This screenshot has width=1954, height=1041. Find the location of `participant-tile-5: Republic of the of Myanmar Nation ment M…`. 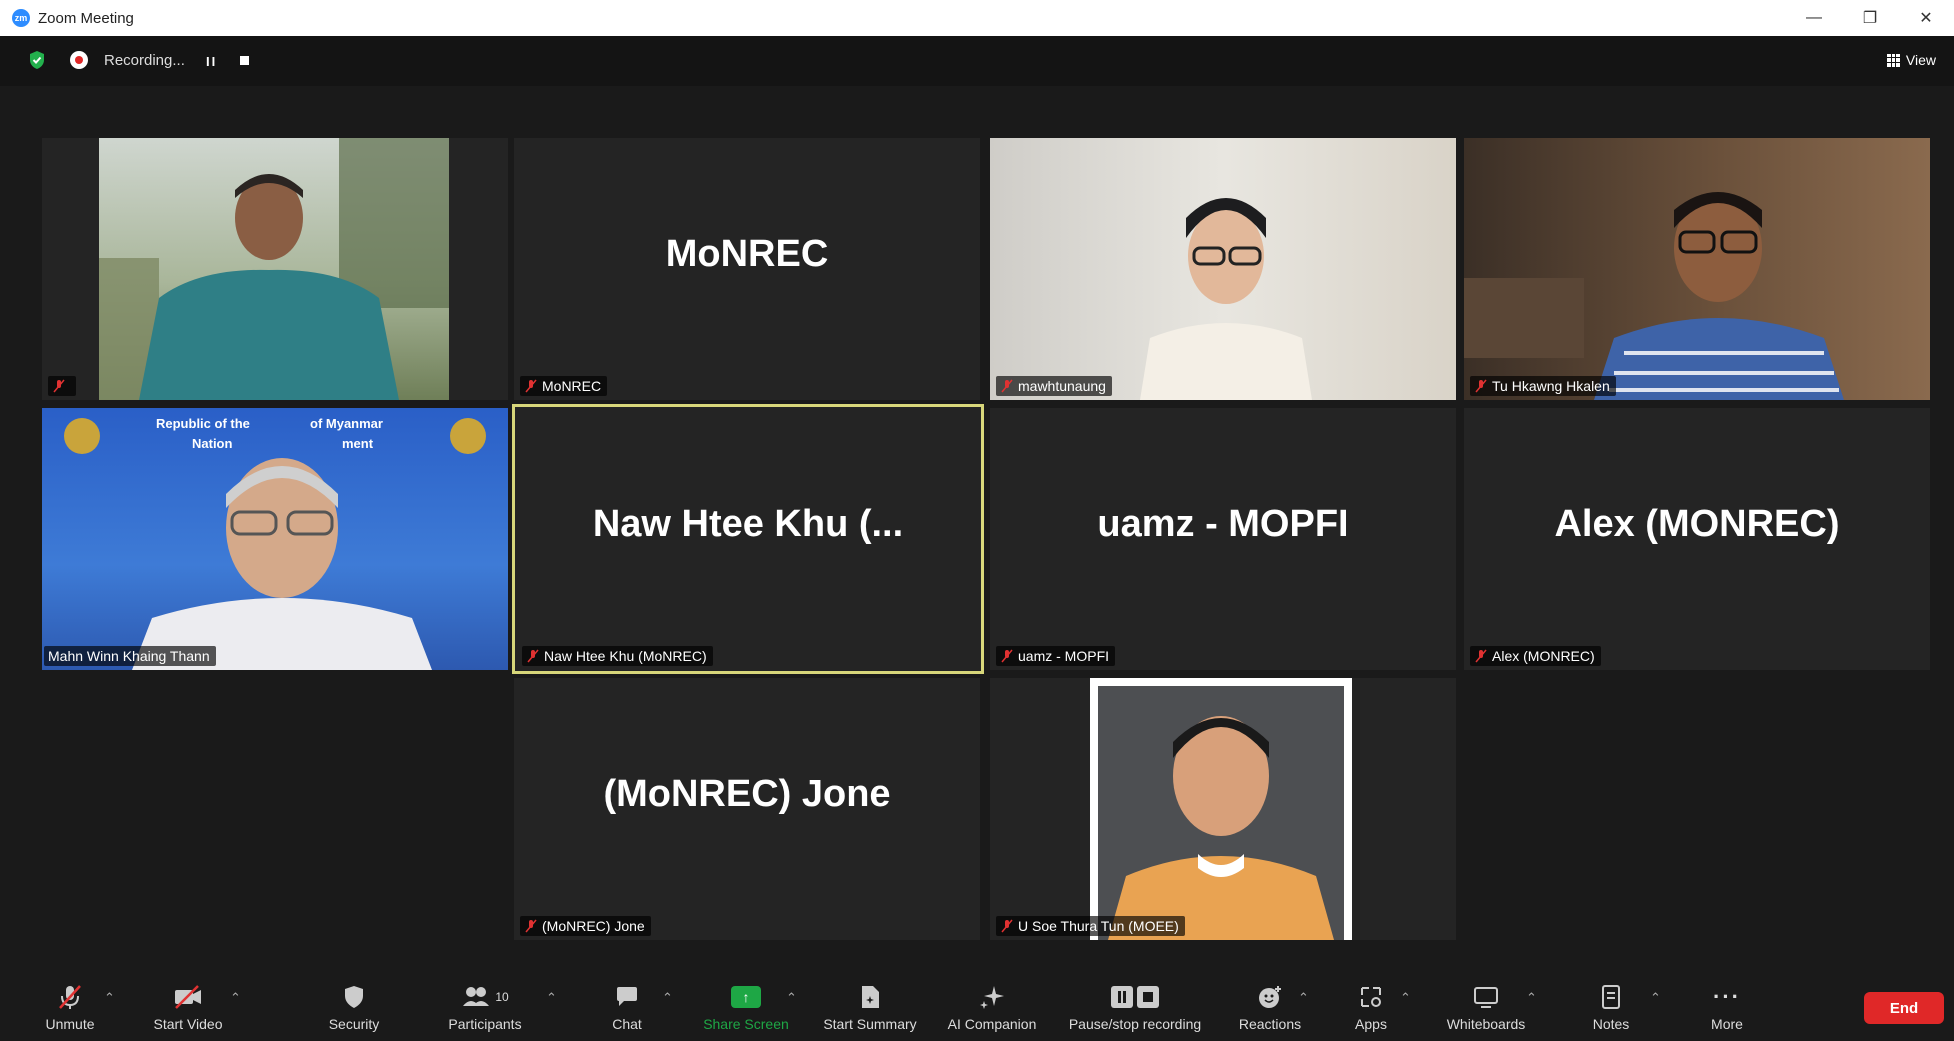

participant-tile-5: Republic of the of Myanmar Nation ment M… is located at coordinates (275, 539).